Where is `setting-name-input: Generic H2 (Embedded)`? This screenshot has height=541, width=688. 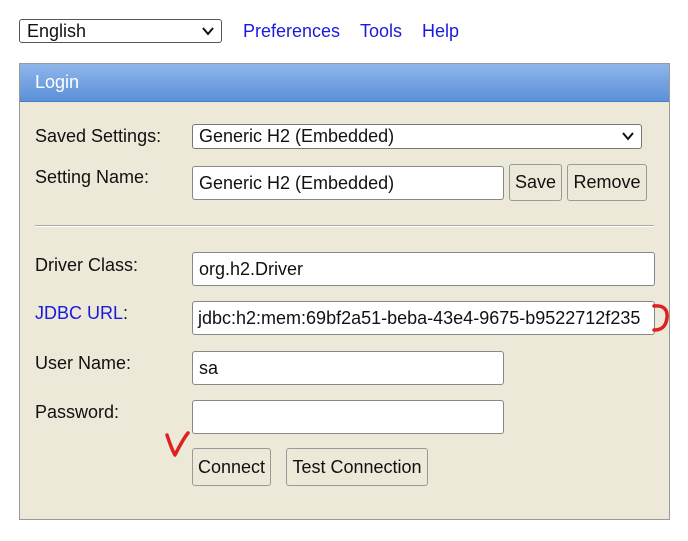
setting-name-input: Generic H2 (Embedded) is located at coordinates (348, 183).